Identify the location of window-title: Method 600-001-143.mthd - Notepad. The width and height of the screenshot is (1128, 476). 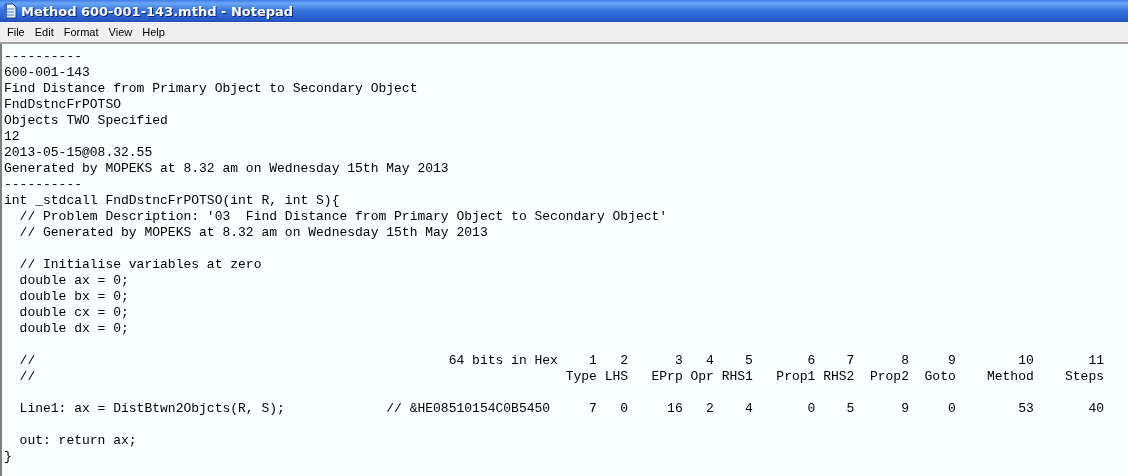
(157, 11).